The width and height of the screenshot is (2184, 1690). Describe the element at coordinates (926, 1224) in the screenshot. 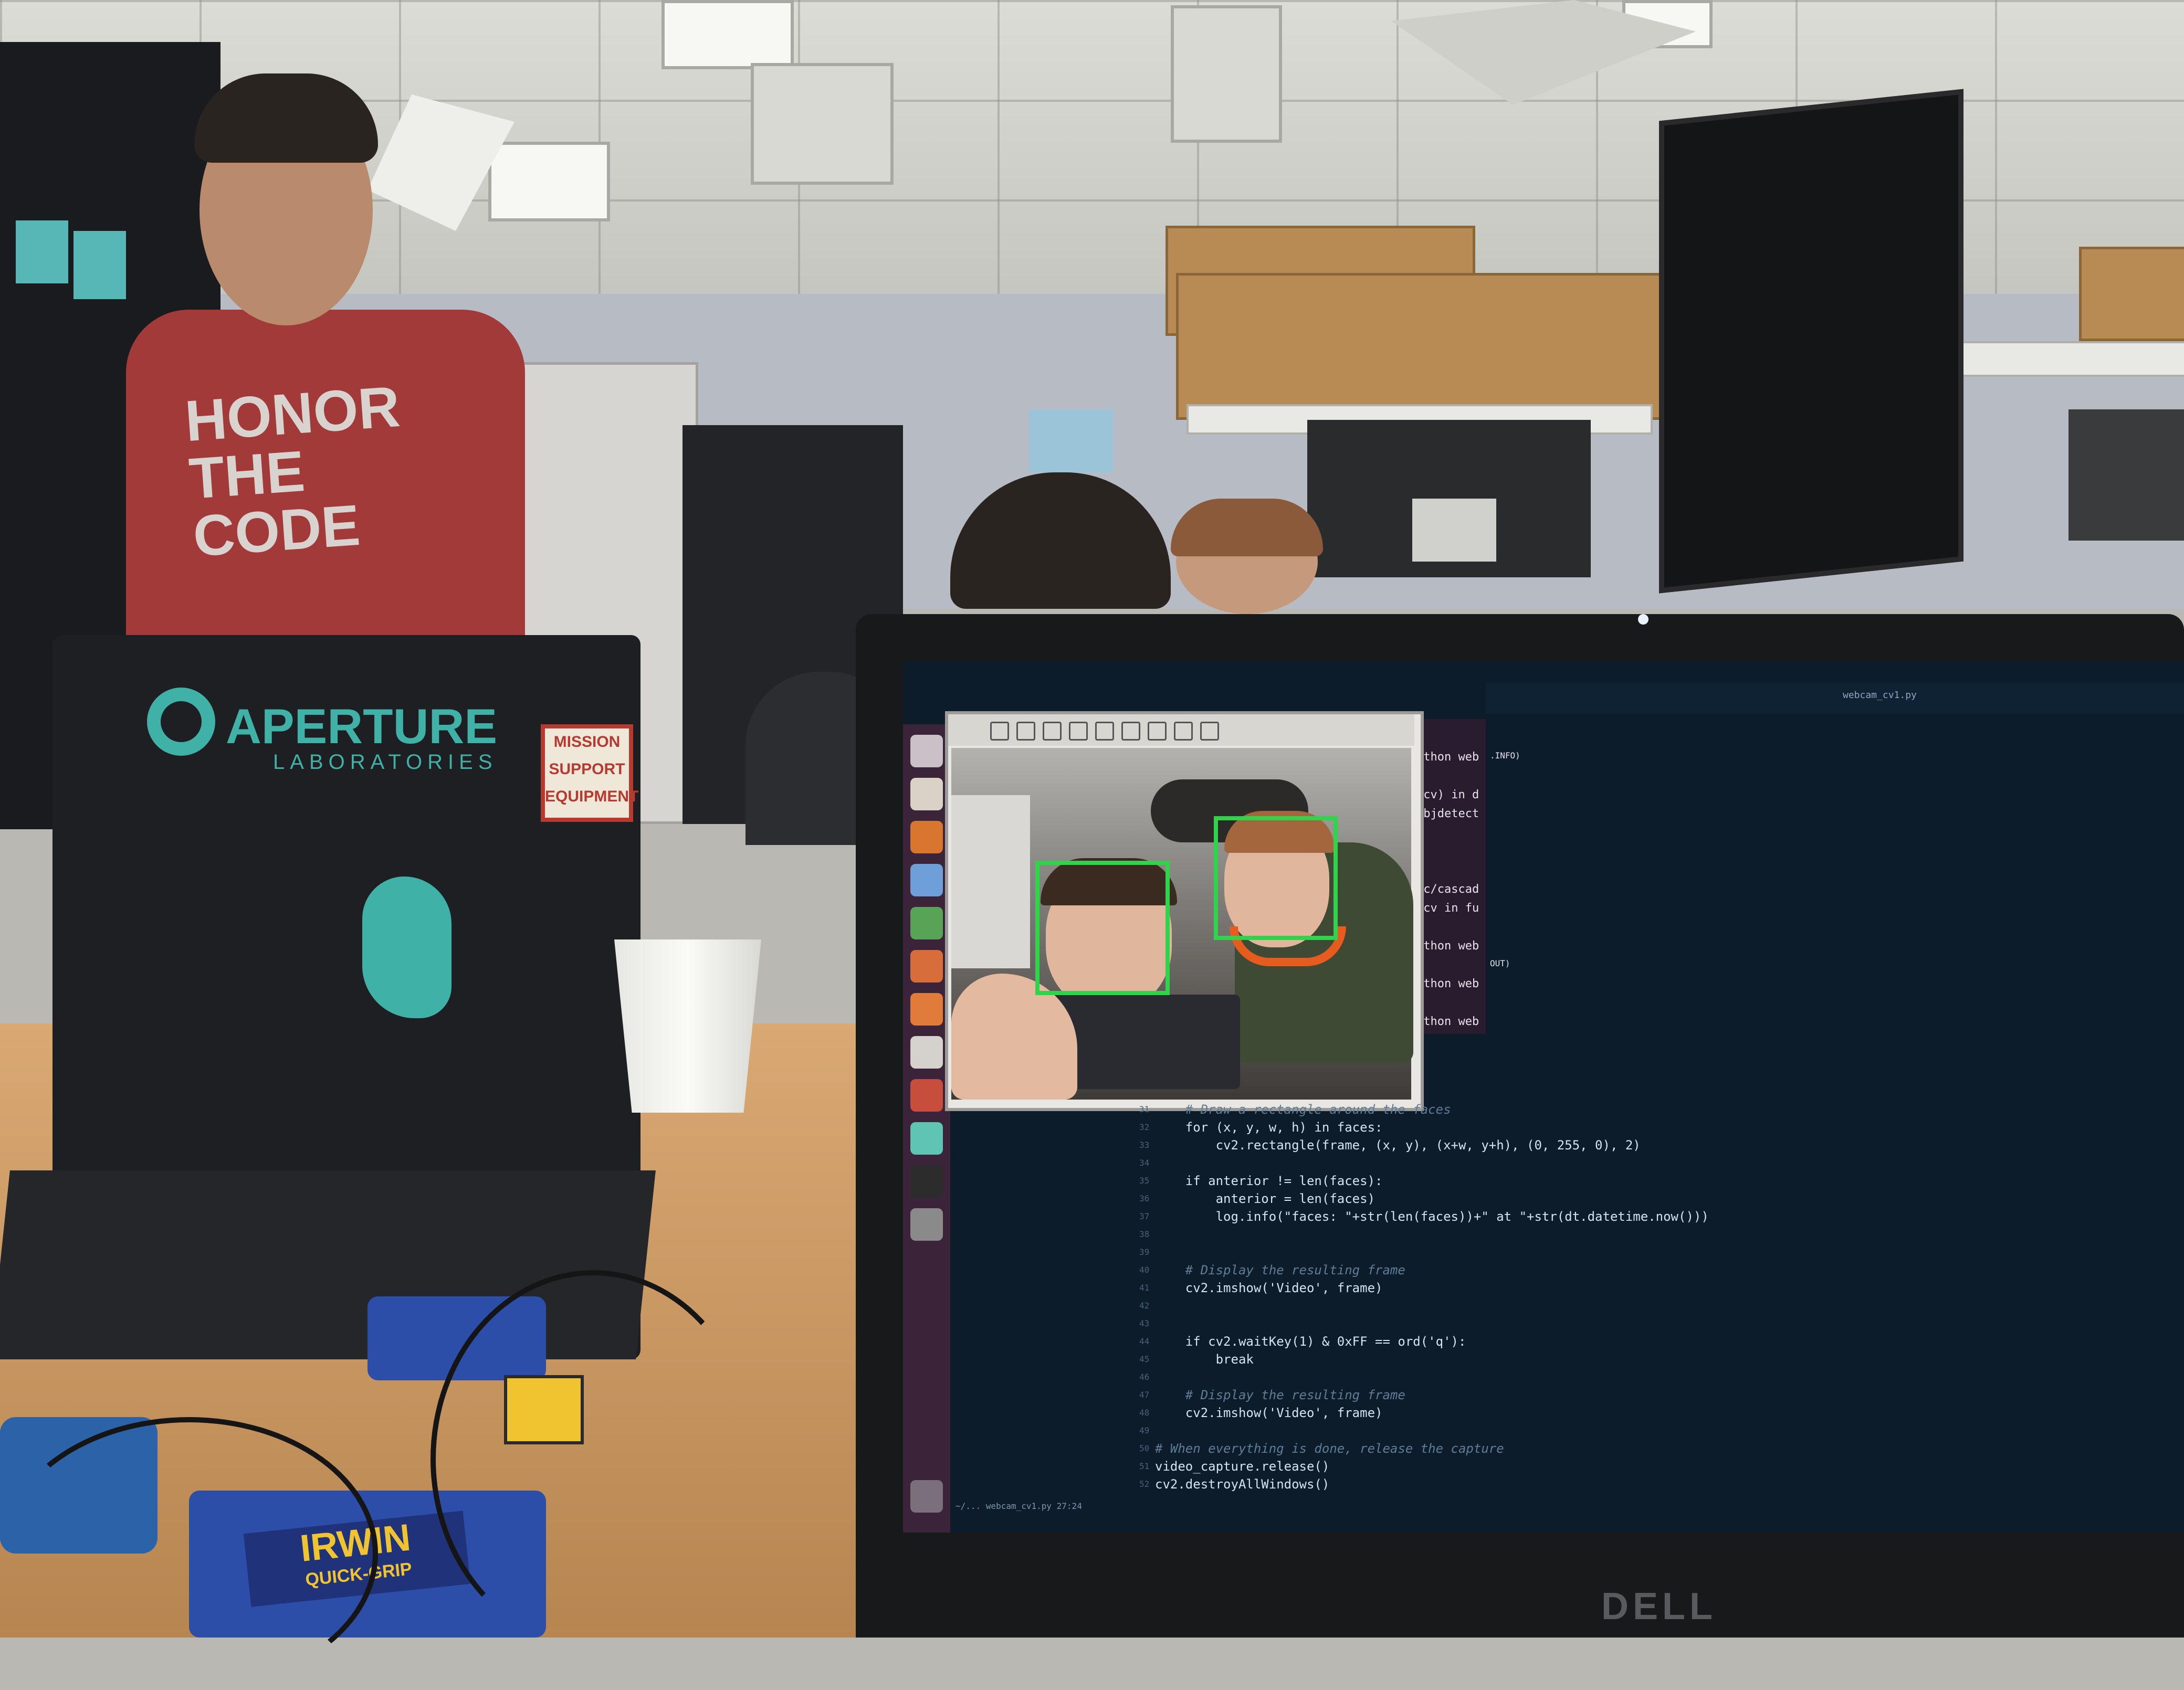

I see `drive-icon` at that location.